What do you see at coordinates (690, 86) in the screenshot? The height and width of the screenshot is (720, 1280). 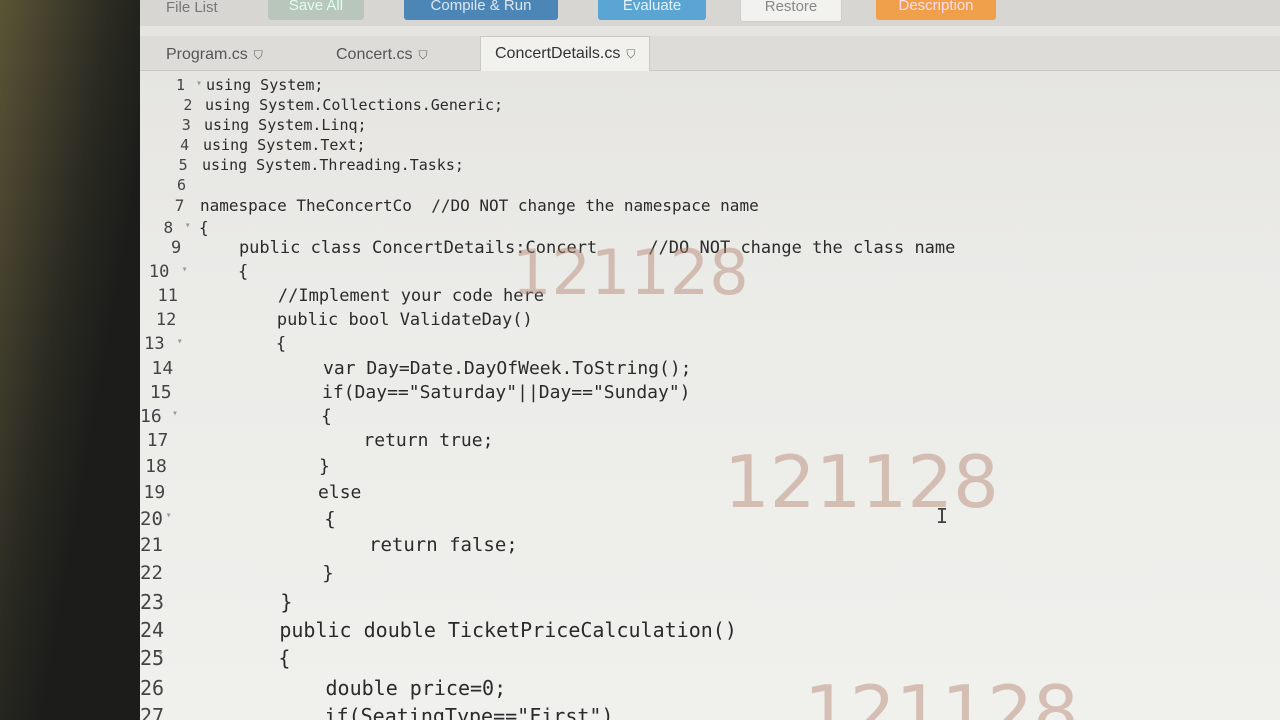 I see `code-line: 1 ▾ using System;` at bounding box center [690, 86].